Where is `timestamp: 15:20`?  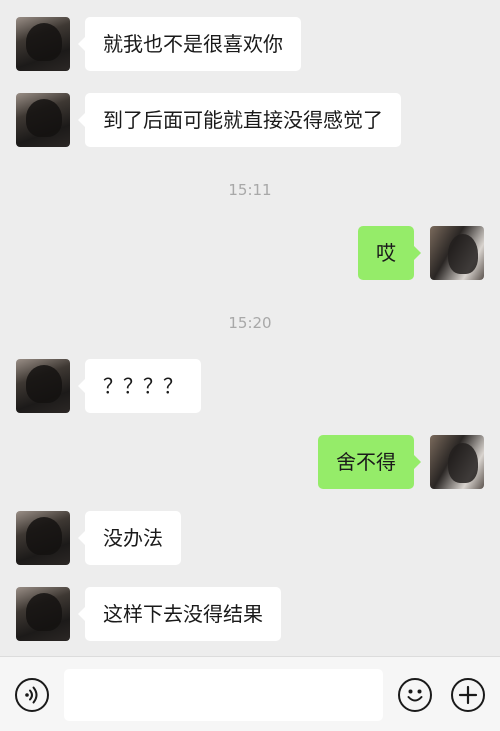
timestamp: 15:20 is located at coordinates (250, 323).